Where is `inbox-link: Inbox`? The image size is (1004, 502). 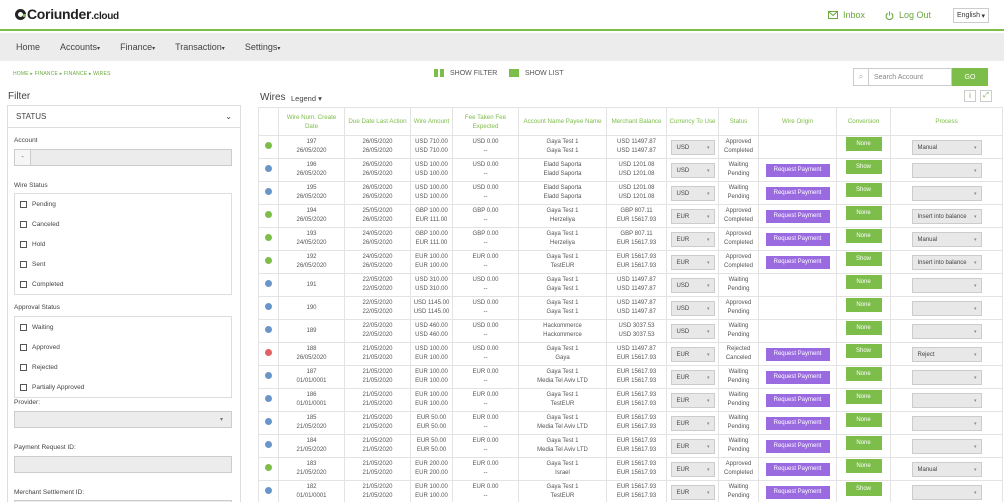 inbox-link: Inbox is located at coordinates (846, 15).